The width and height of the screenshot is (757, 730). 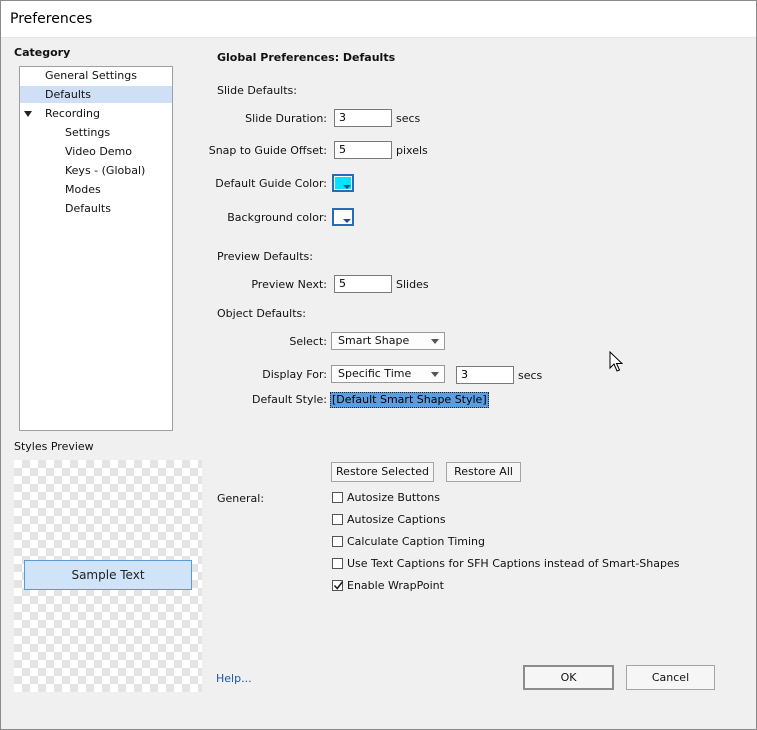 What do you see at coordinates (343, 217) in the screenshot?
I see `background-color-swatch` at bounding box center [343, 217].